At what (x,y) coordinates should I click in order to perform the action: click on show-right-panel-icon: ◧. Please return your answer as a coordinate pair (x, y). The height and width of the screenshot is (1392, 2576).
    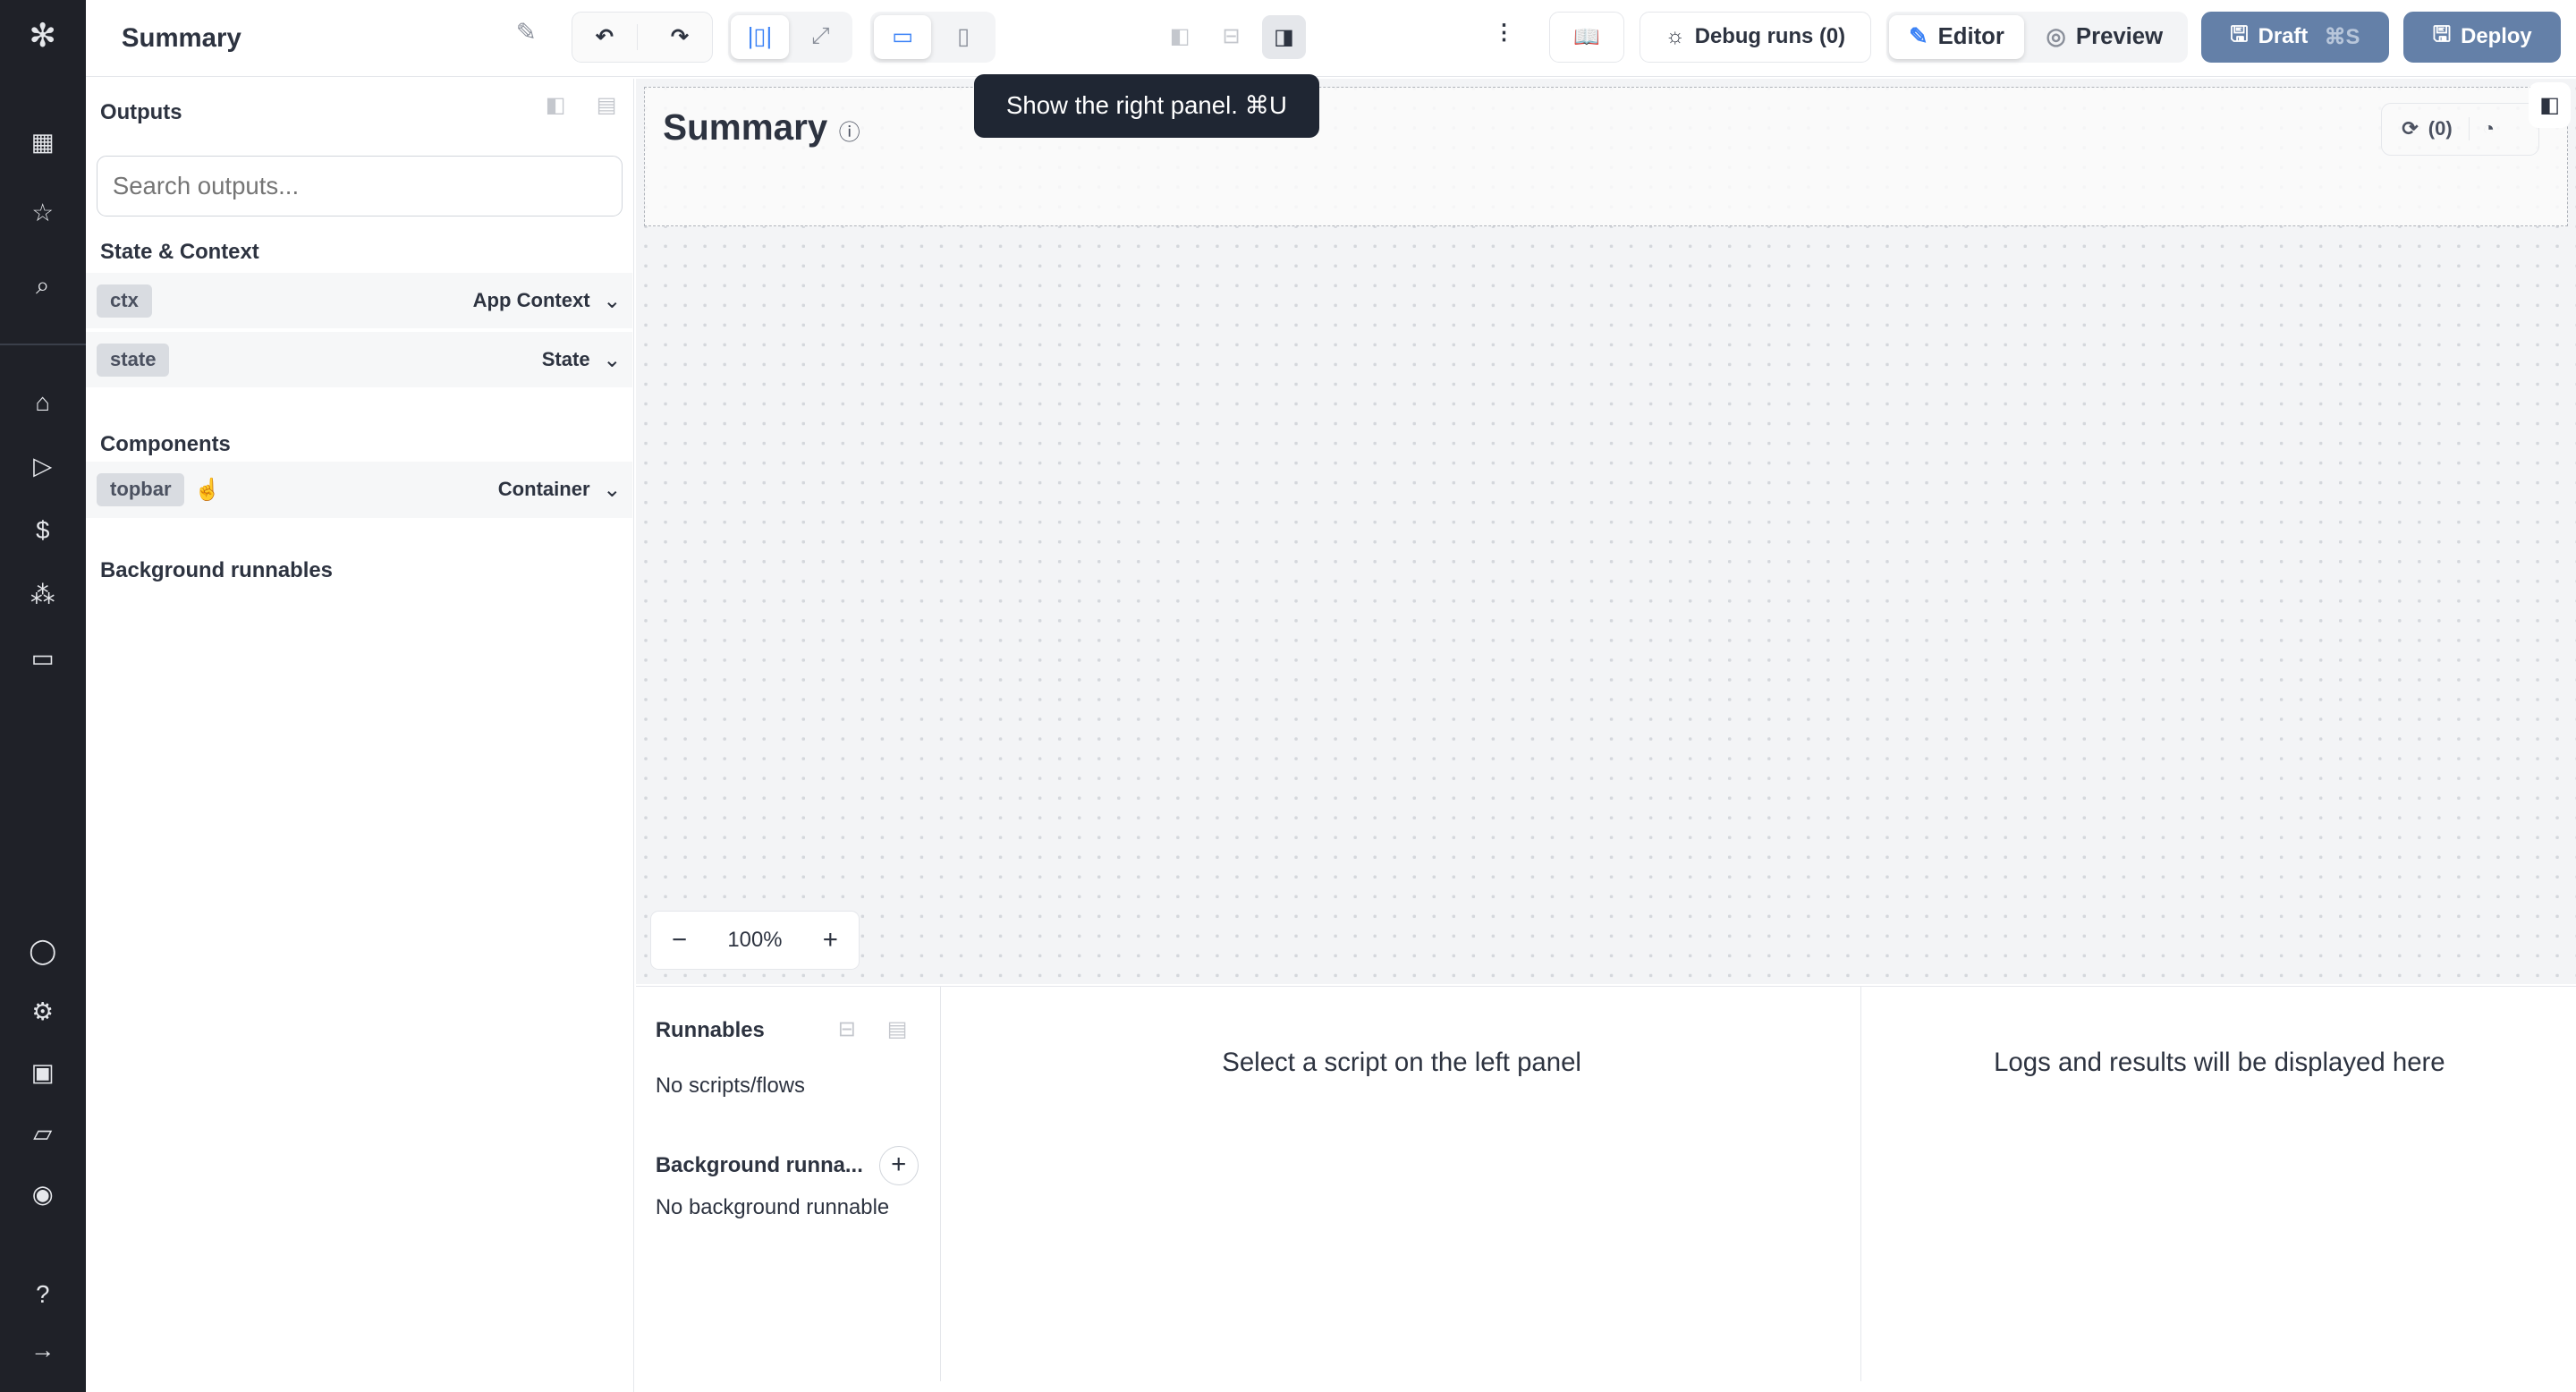
    Looking at the image, I should click on (2550, 105).